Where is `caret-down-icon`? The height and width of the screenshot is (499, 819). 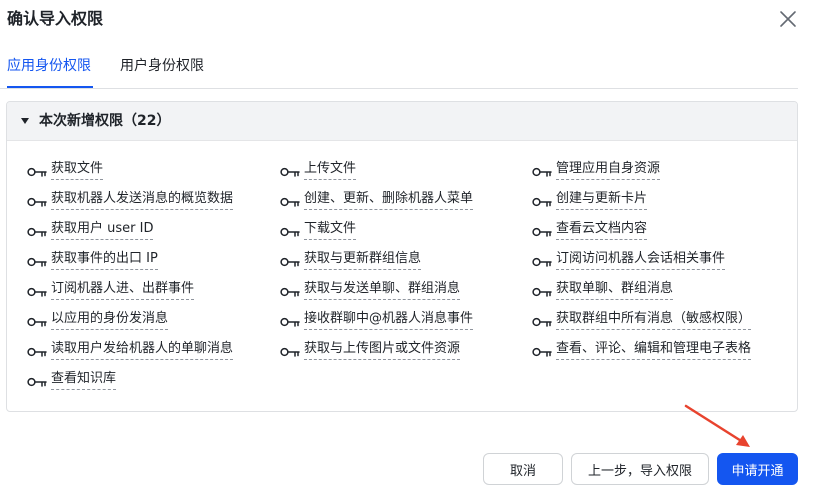 caret-down-icon is located at coordinates (25, 121).